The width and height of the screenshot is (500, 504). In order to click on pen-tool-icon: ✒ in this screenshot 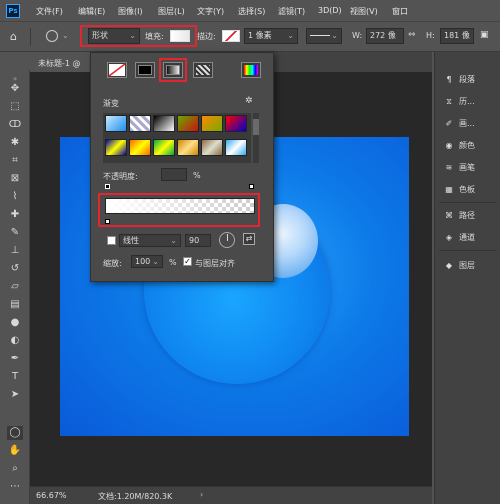, I will do `click(15, 359)`.